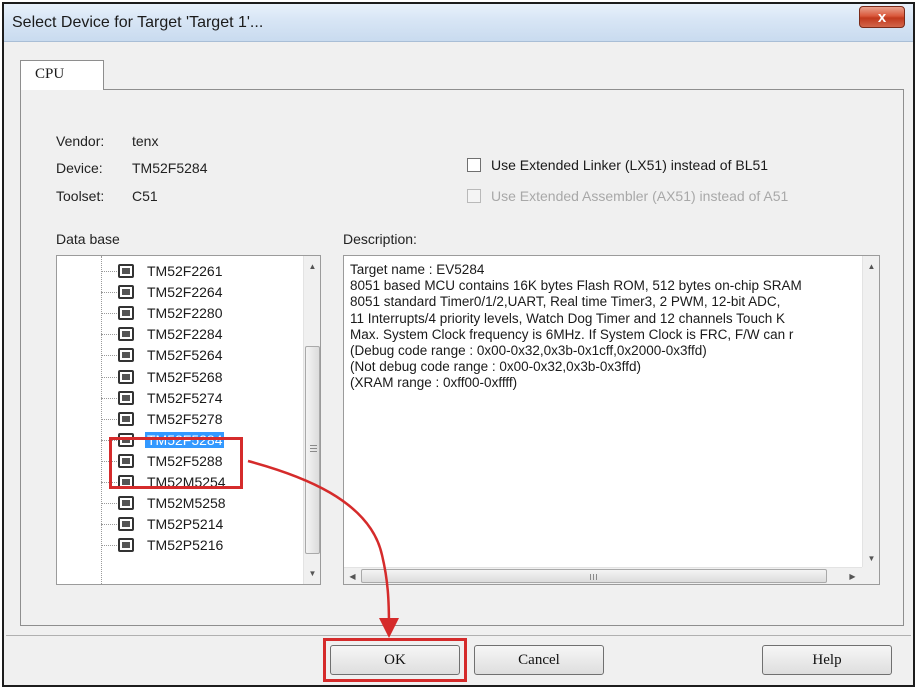 The height and width of the screenshot is (689, 917). What do you see at coordinates (827, 660) in the screenshot?
I see `help-button: Help` at bounding box center [827, 660].